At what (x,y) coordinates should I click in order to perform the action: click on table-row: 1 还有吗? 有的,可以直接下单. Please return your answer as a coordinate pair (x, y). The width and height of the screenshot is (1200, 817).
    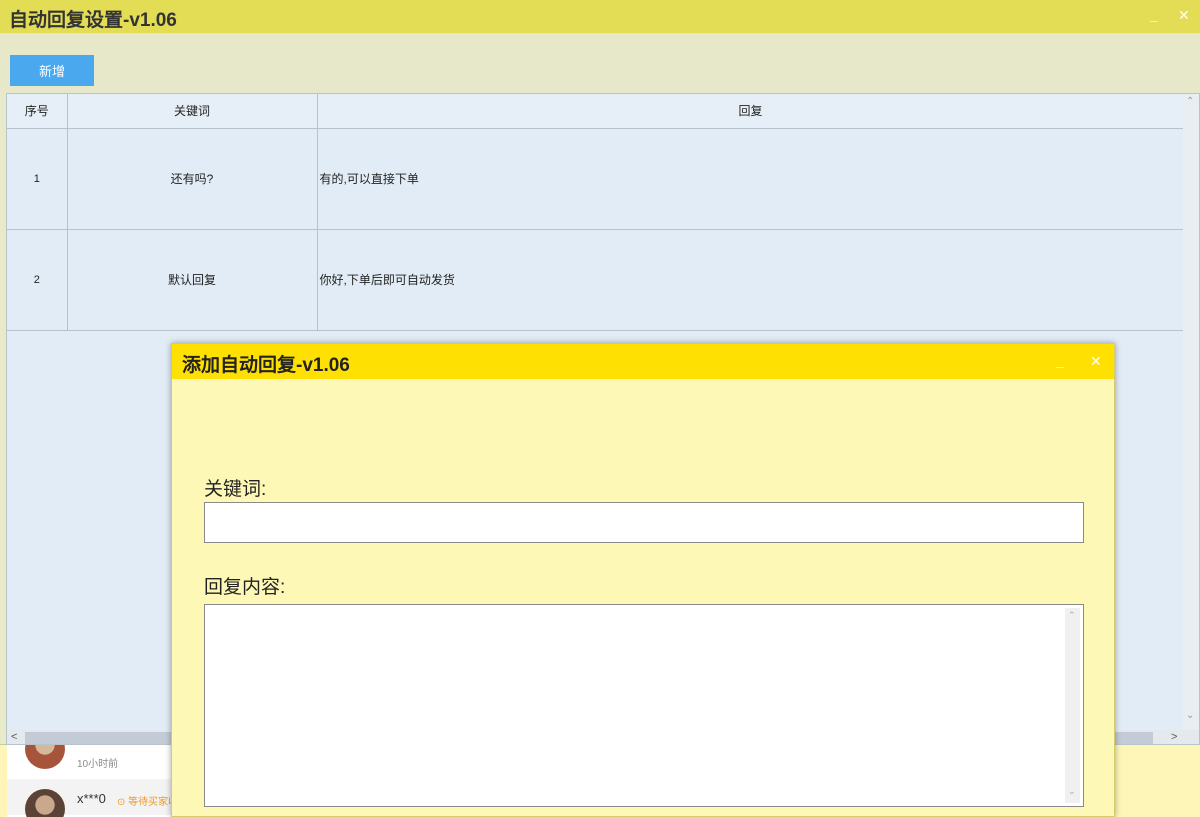
    Looking at the image, I should click on (596, 179).